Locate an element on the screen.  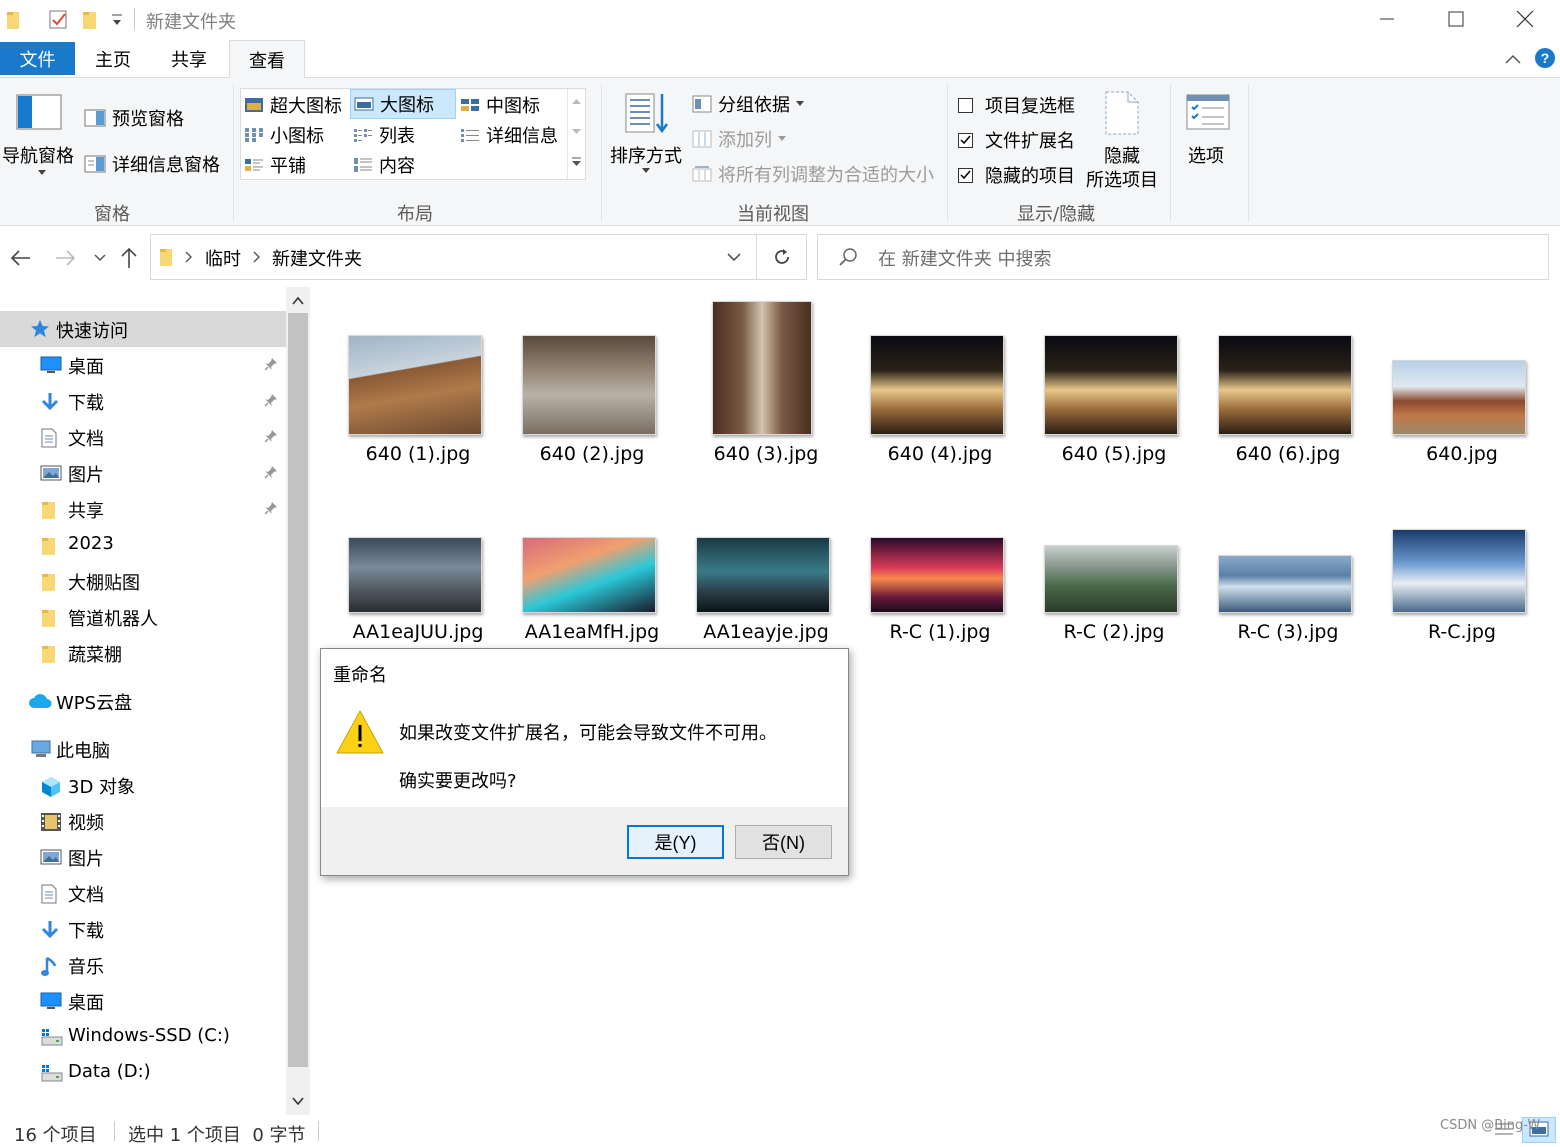
file-name: 640 (6).jpg is located at coordinates (1288, 454).